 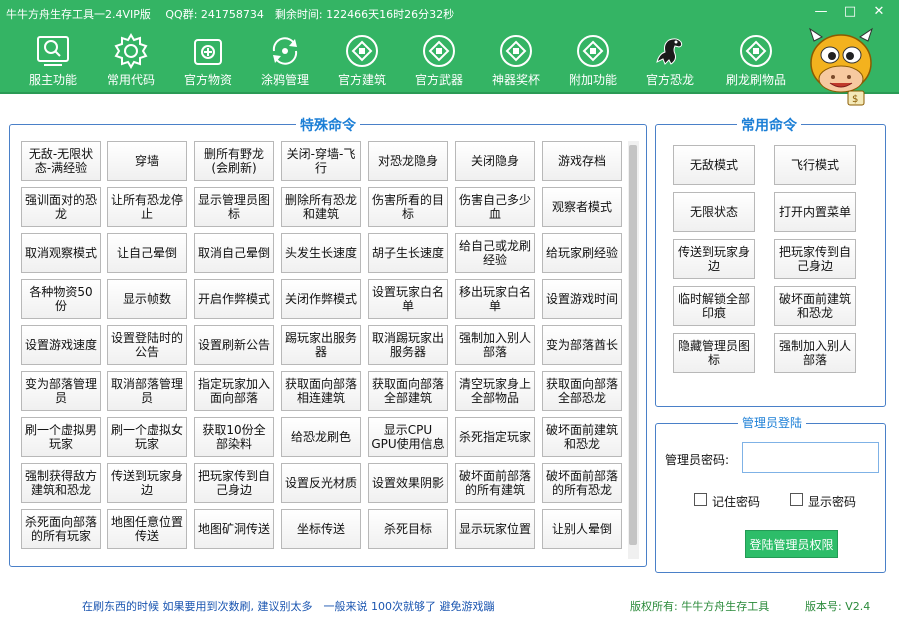 What do you see at coordinates (815, 353) in the screenshot?
I see `common-command-button: 强制加入别人部落` at bounding box center [815, 353].